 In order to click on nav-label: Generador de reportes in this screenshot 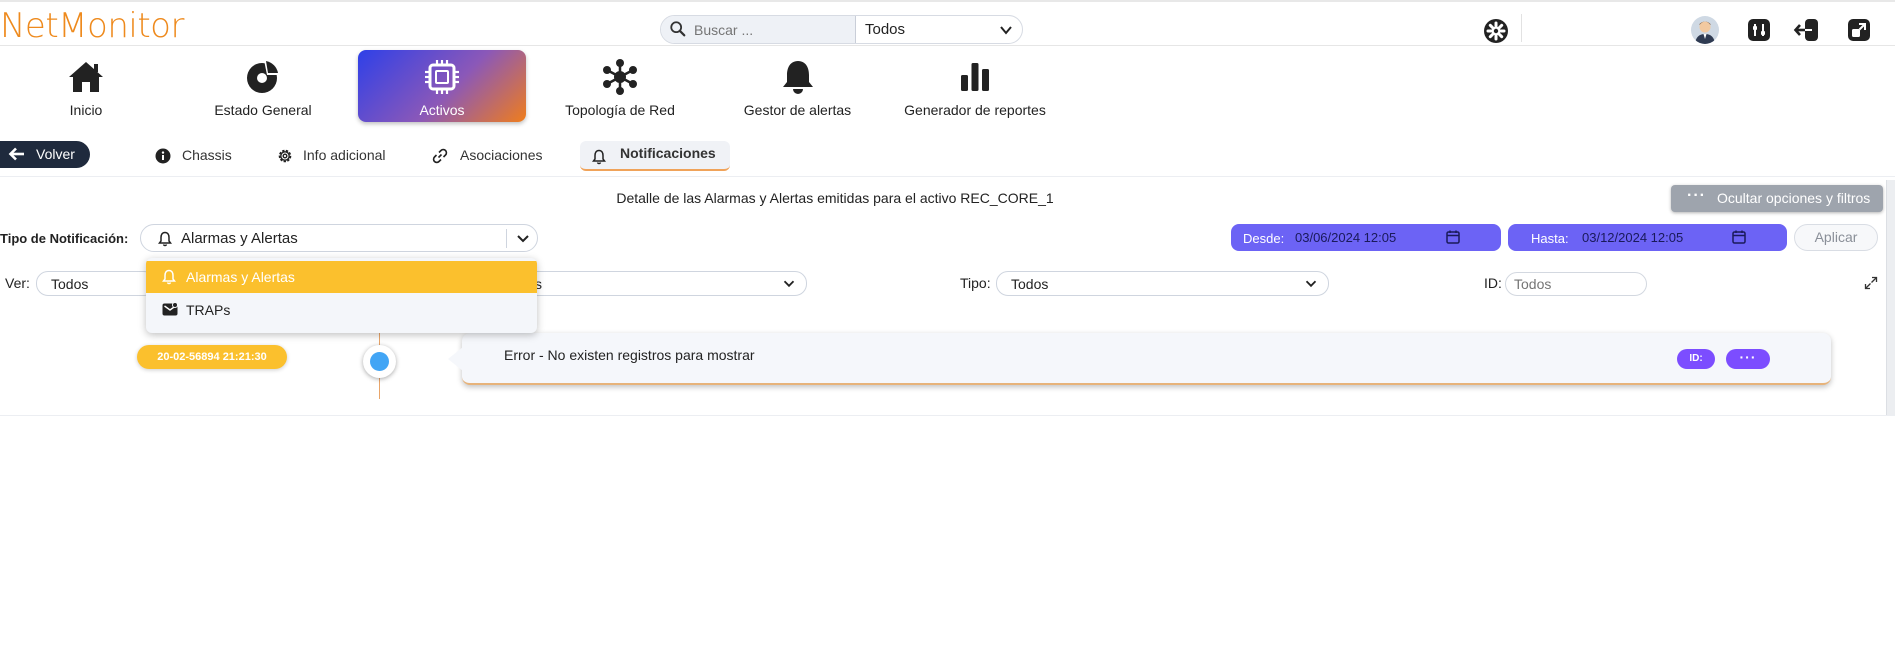, I will do `click(975, 110)`.